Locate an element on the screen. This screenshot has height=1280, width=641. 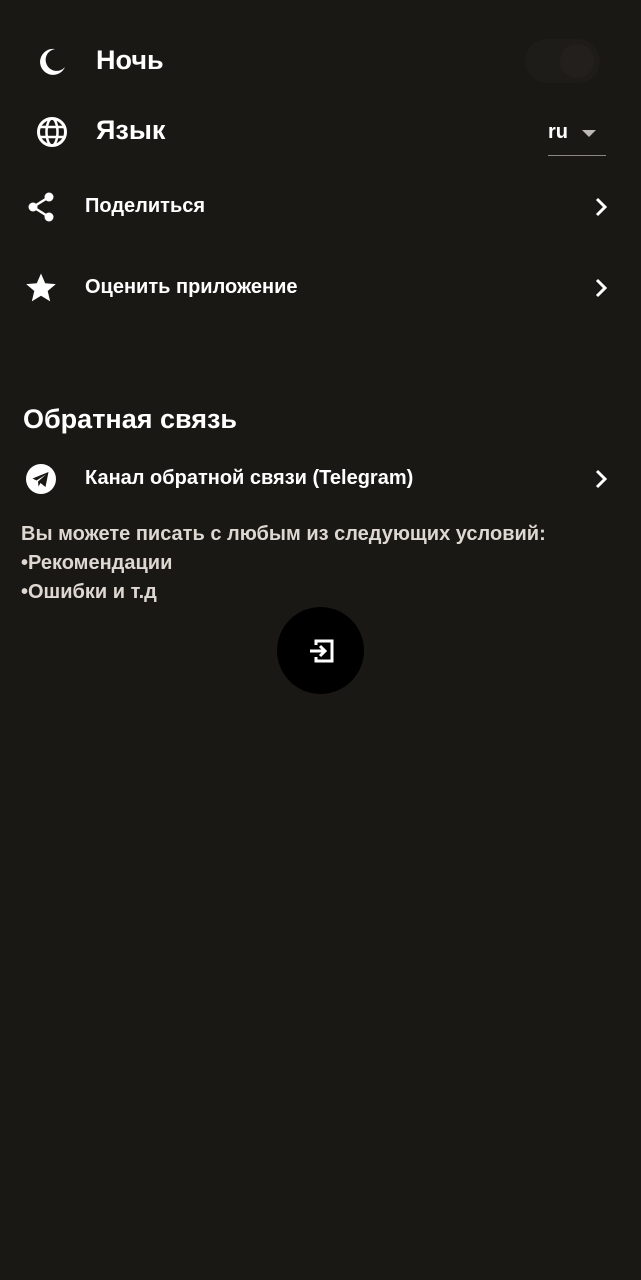
language-label: Язык is located at coordinates (131, 130).